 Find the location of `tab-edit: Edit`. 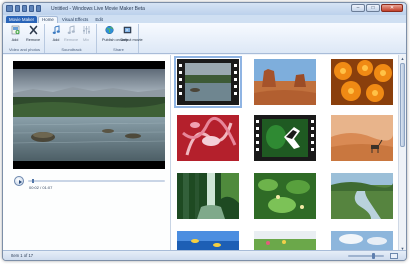

tab-edit: Edit is located at coordinates (99, 19).